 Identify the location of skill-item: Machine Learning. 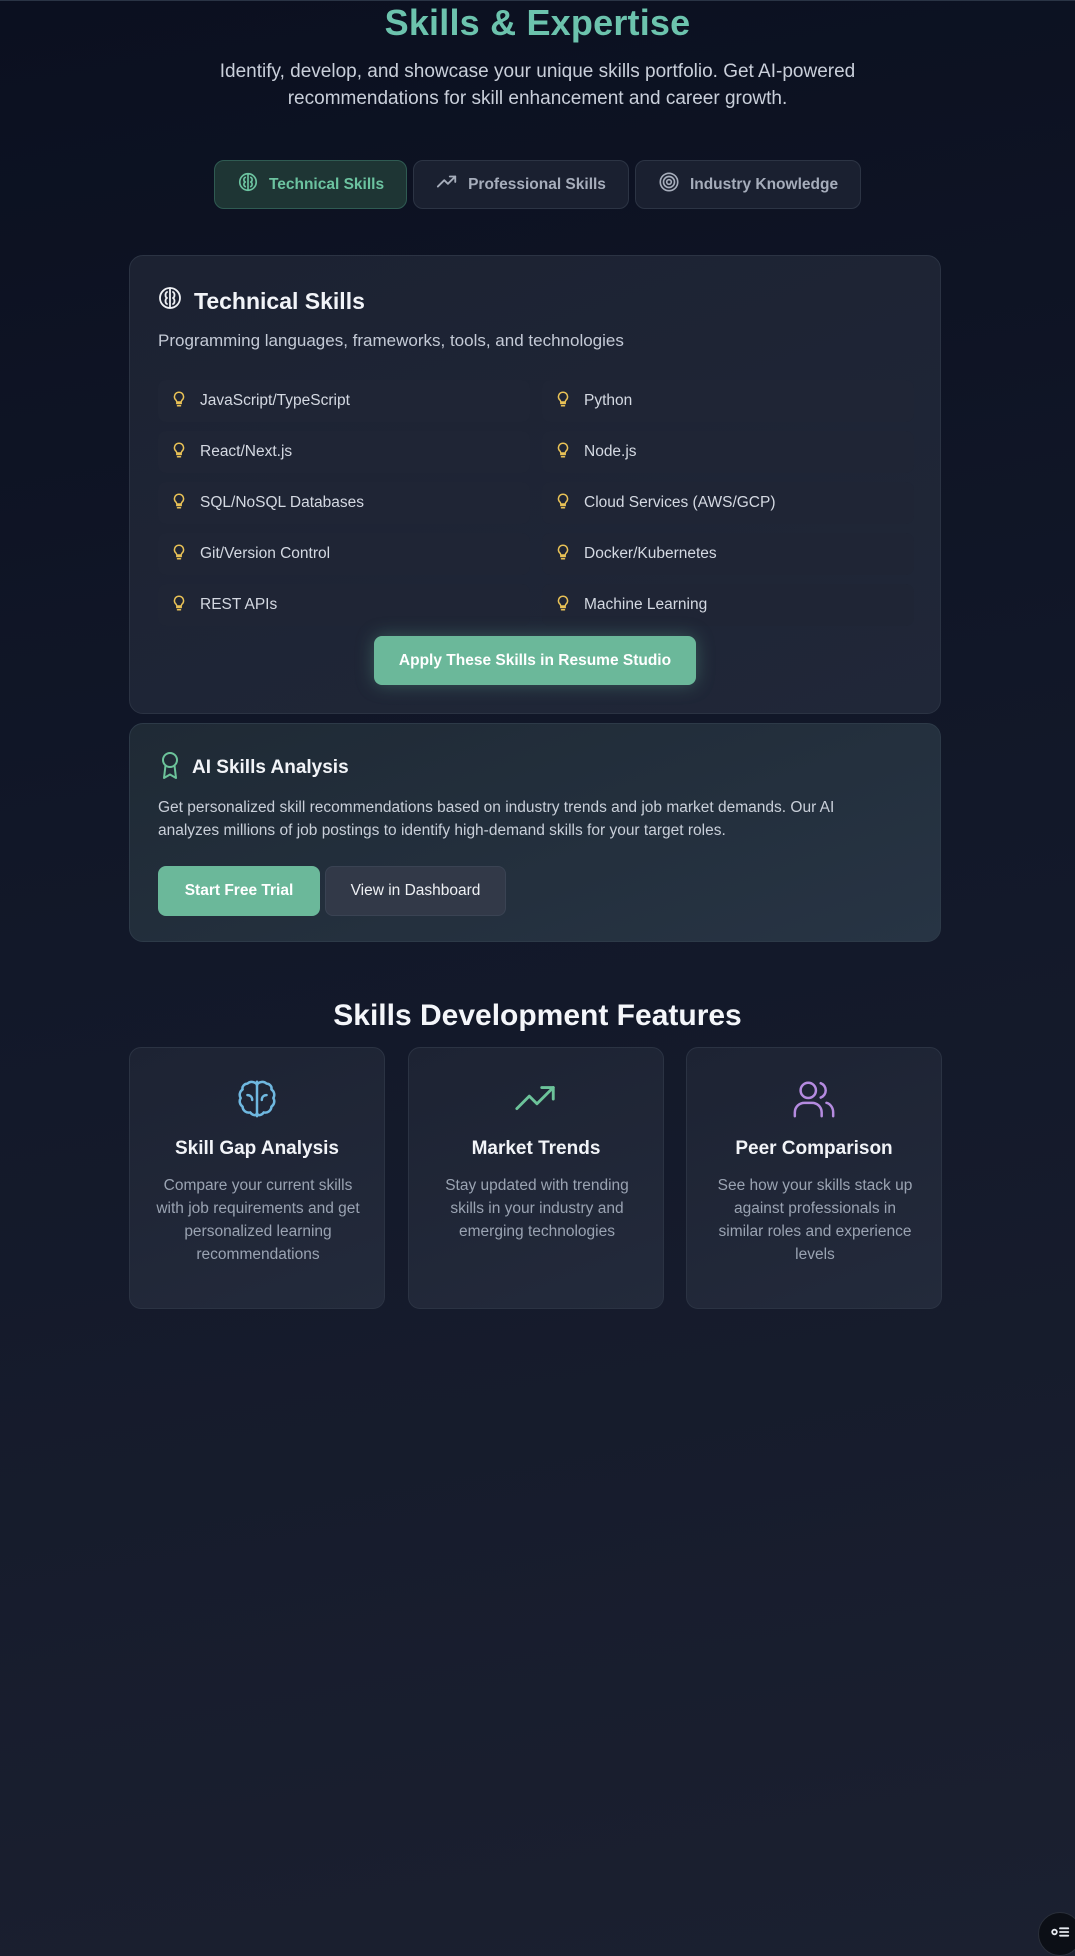
(728, 605).